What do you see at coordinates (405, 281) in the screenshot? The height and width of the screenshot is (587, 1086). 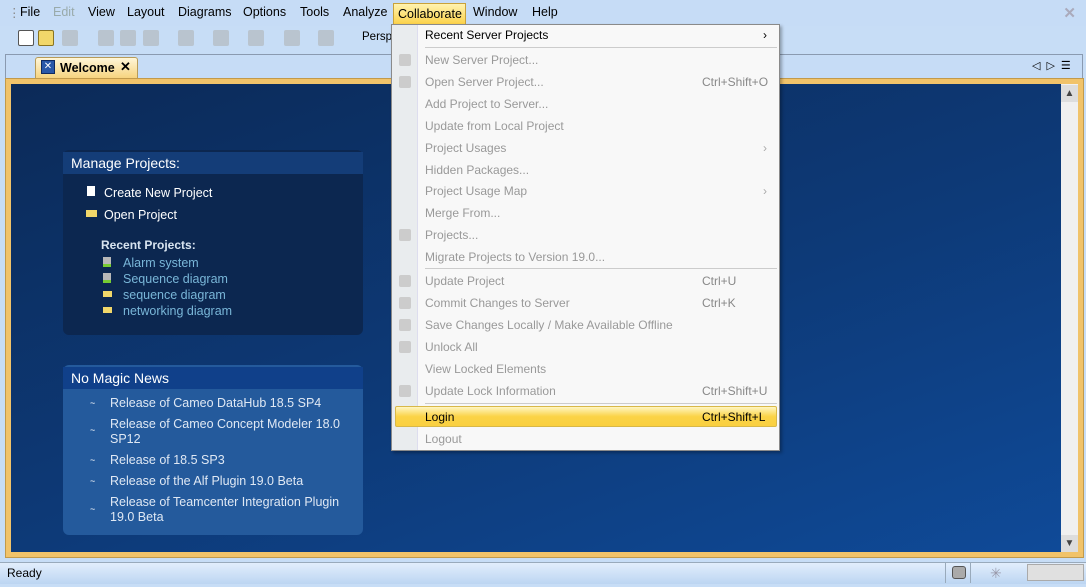 I see `update-project-icon` at bounding box center [405, 281].